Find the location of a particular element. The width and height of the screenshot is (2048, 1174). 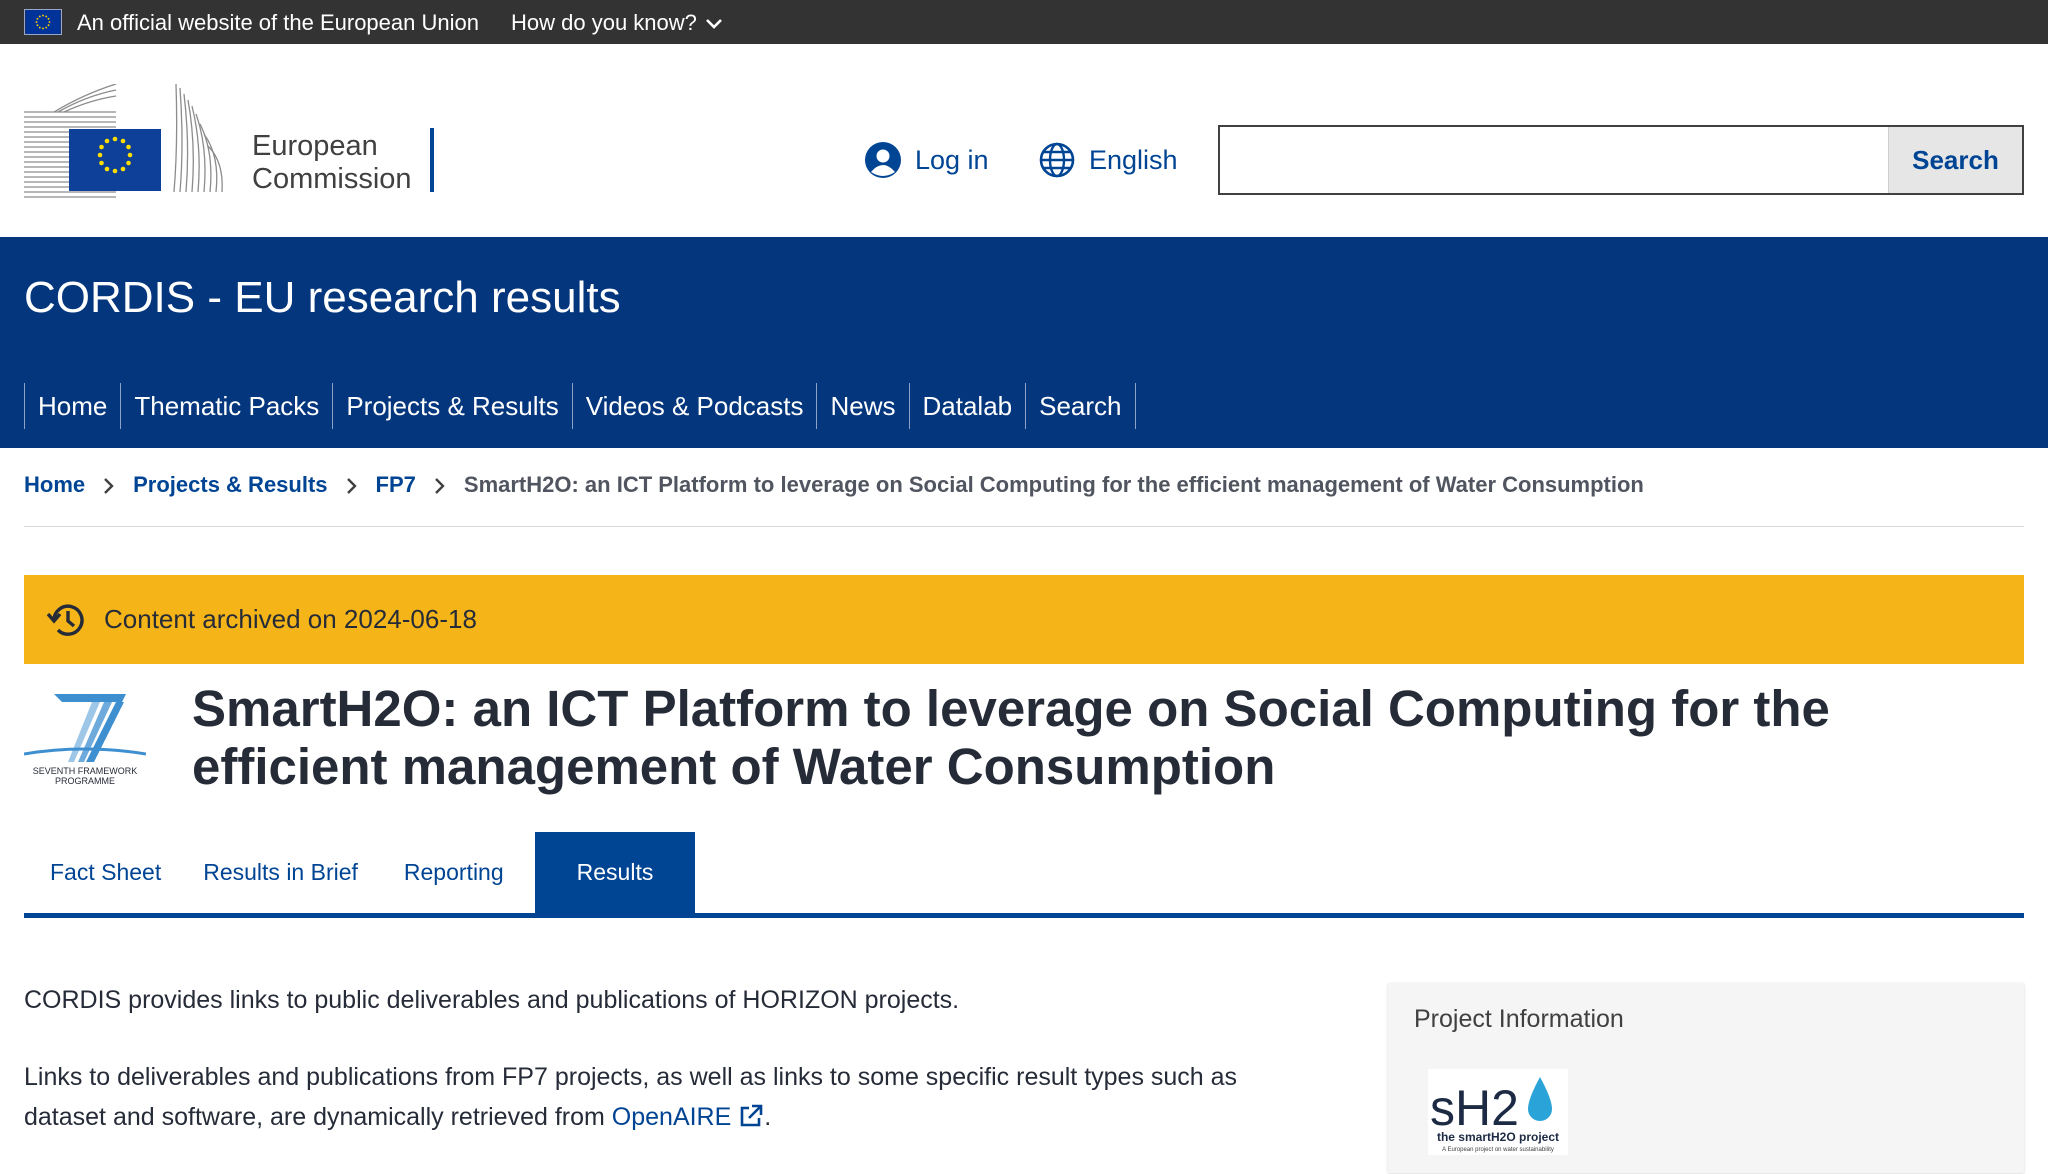

fp7-logo: SEVENTH FRAMEWORK PROGRAMME is located at coordinates (85, 740).